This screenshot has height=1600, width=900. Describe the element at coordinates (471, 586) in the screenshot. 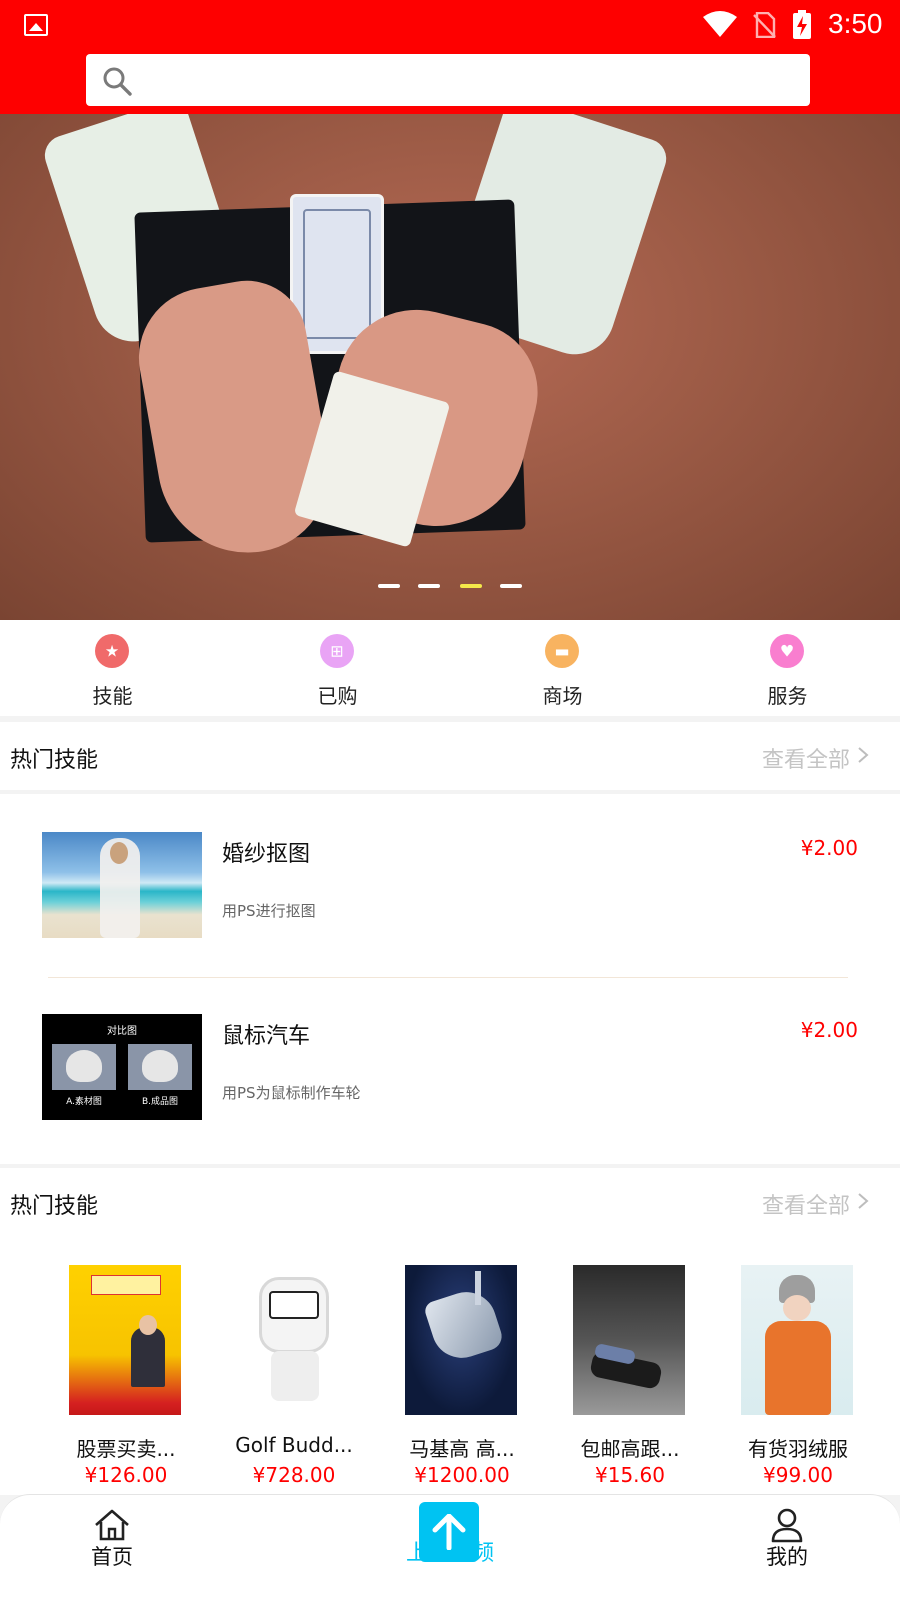

I see `carousel-dot-active` at that location.